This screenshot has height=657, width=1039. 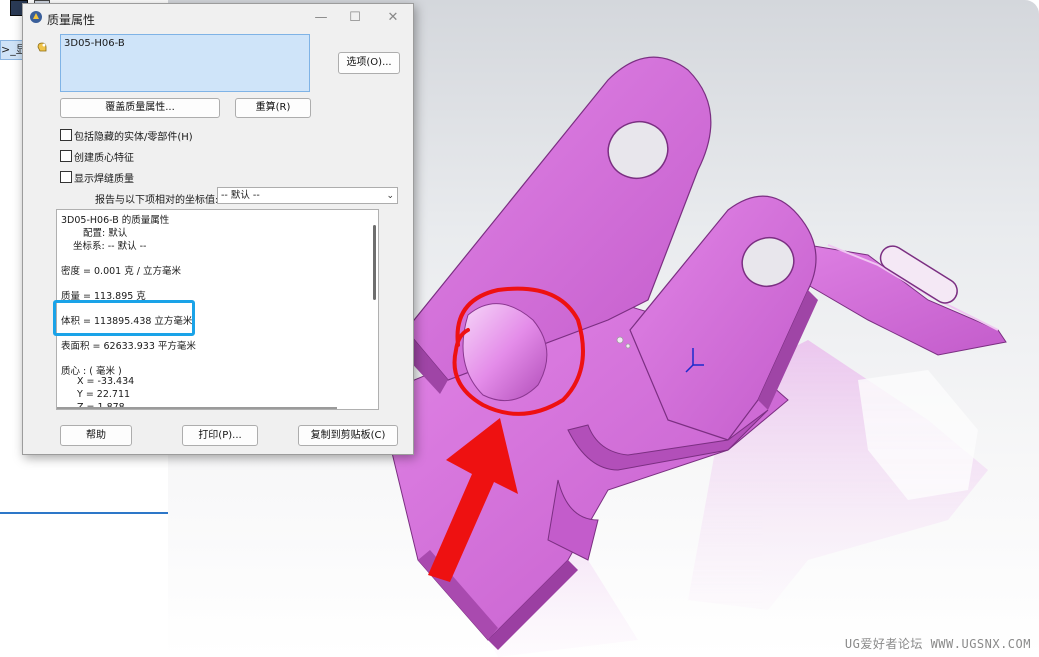 What do you see at coordinates (197, 408) in the screenshot?
I see `horizontal-scrollbar` at bounding box center [197, 408].